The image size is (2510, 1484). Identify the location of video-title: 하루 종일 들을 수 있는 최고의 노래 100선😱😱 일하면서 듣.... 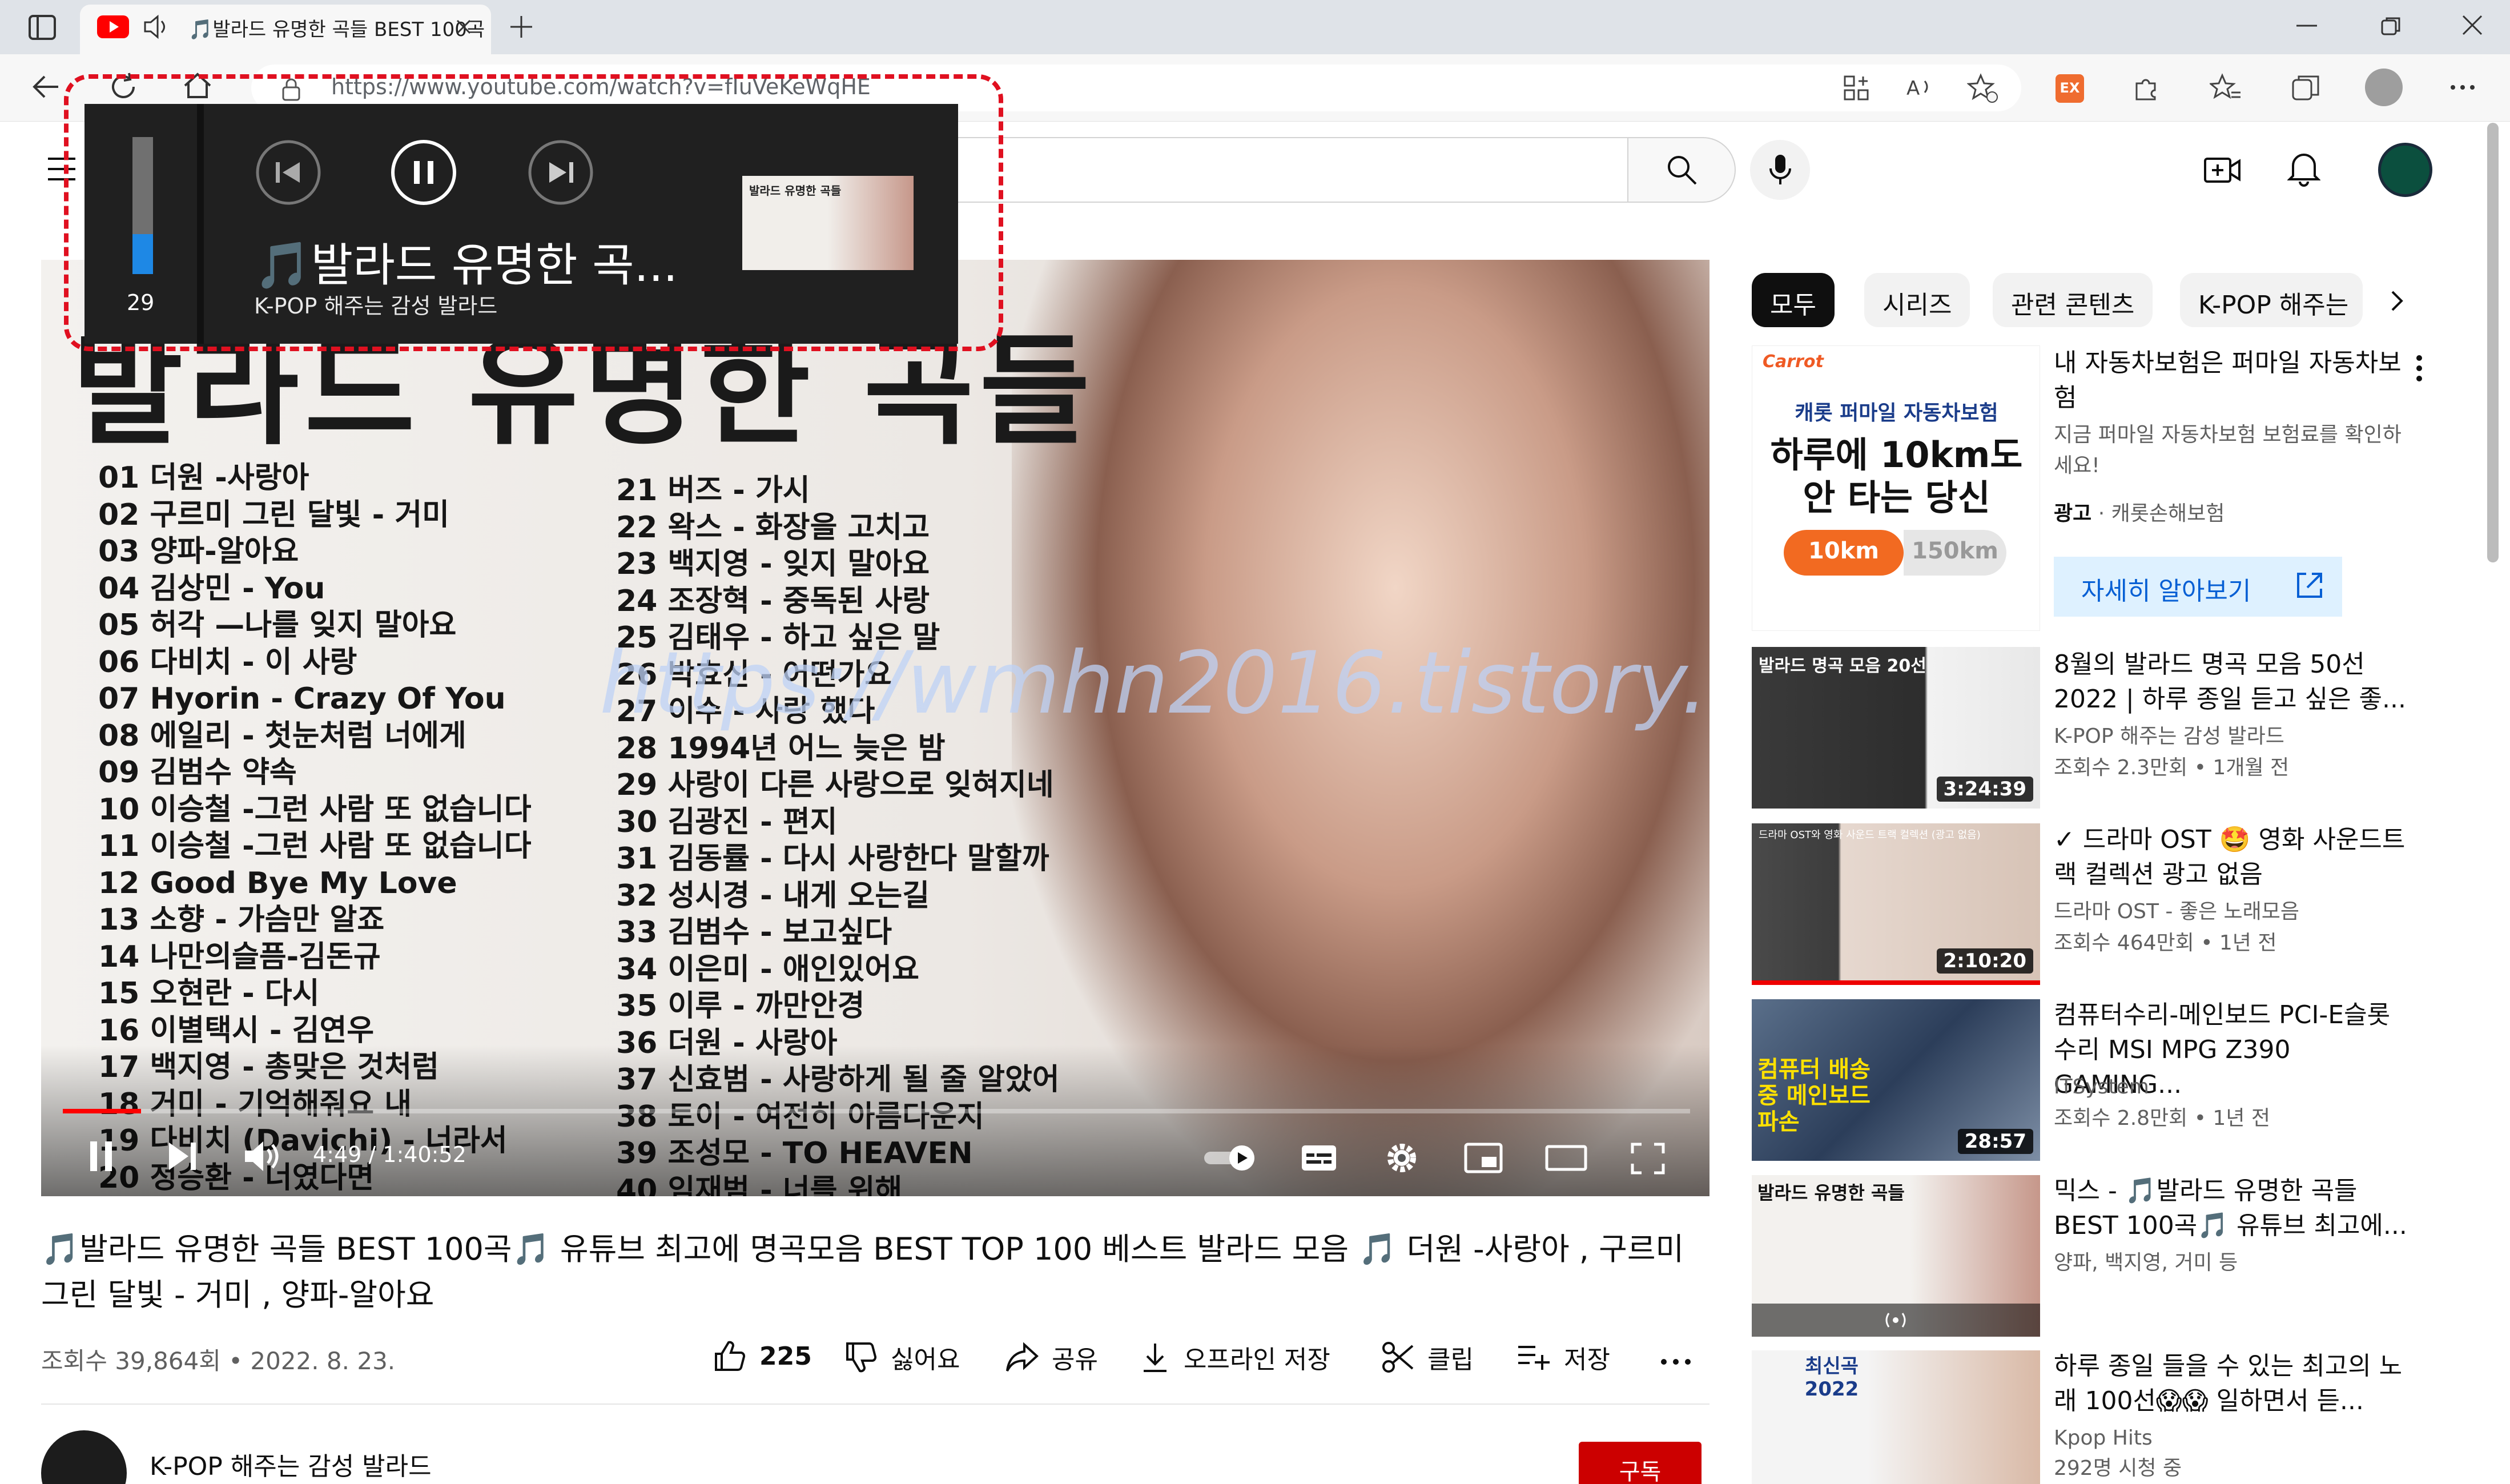
(2236, 1383).